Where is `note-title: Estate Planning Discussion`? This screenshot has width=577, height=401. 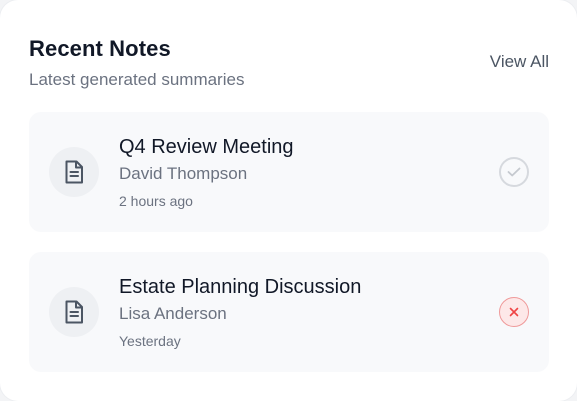 note-title: Estate Planning Discussion is located at coordinates (240, 287).